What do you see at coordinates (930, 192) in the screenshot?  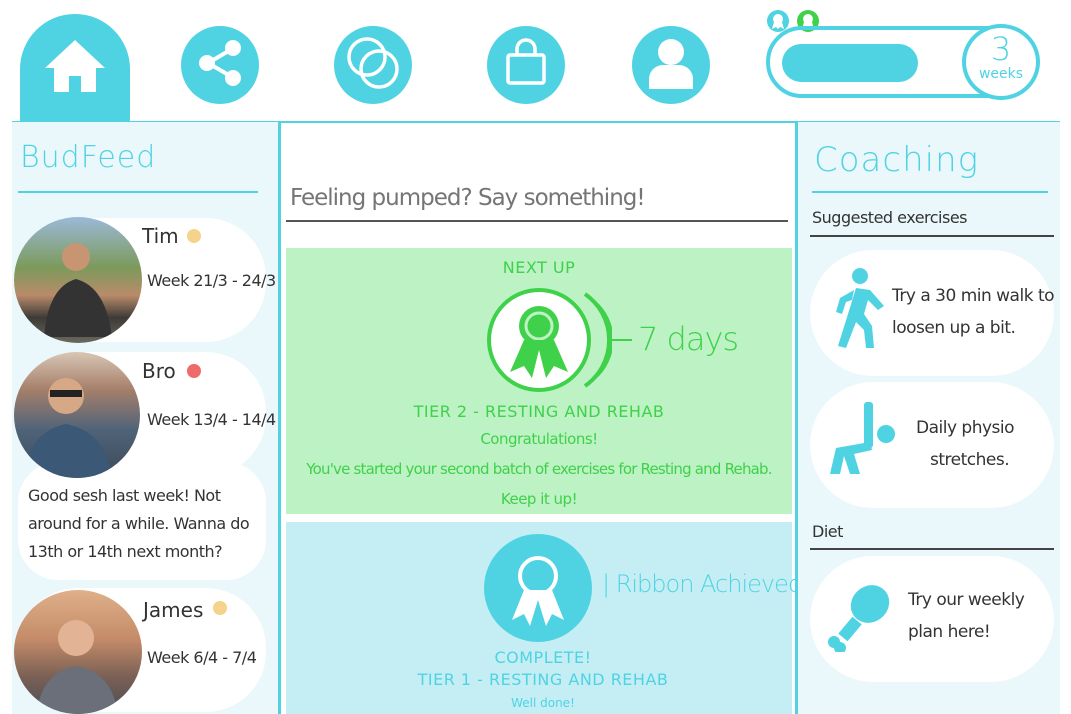 I see `coaching-title-underline` at bounding box center [930, 192].